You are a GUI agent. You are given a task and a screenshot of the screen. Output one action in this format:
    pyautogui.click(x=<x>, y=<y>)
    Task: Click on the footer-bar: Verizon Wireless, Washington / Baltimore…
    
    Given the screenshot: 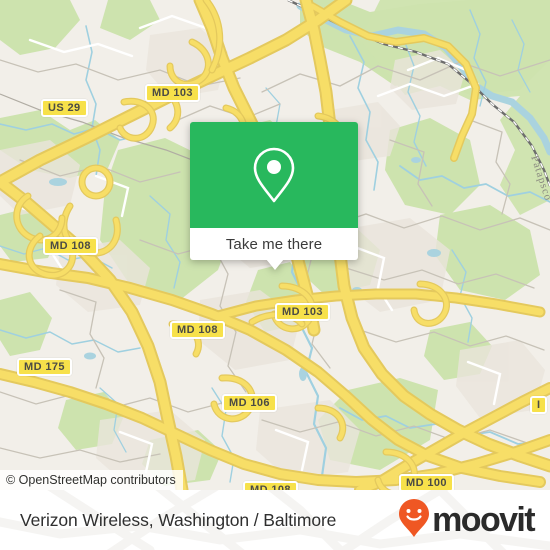 What is the action you would take?
    pyautogui.click(x=275, y=520)
    